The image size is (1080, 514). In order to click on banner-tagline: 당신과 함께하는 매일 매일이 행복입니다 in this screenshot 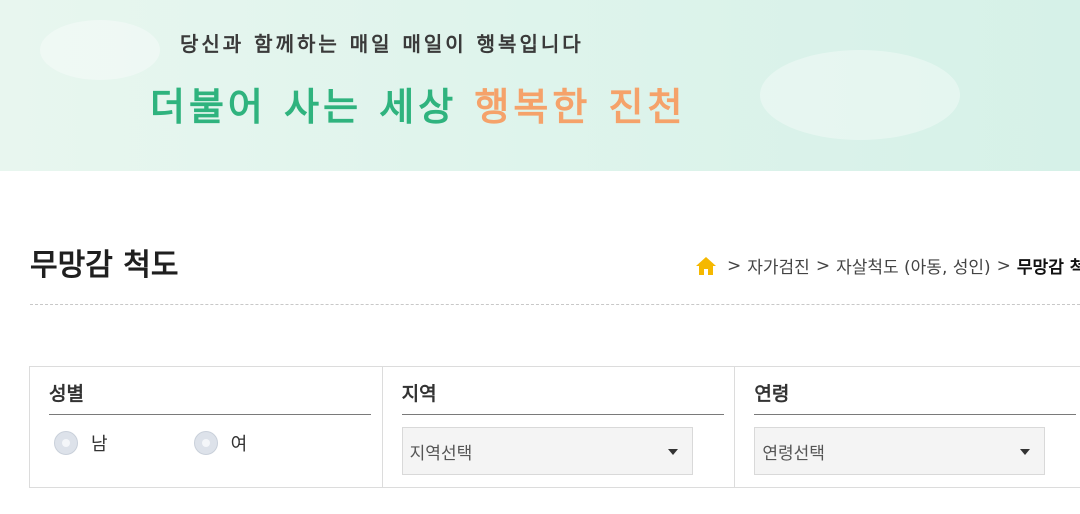, I will do `click(382, 44)`.